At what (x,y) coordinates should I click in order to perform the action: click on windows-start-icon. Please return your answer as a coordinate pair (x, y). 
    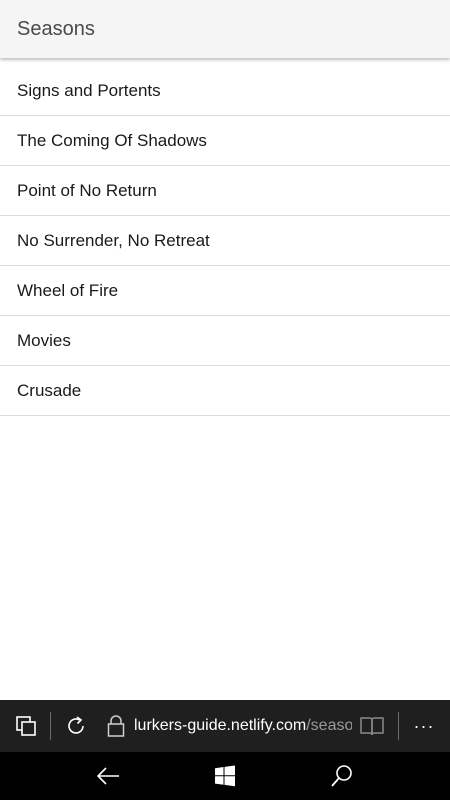
    Looking at the image, I should click on (225, 776).